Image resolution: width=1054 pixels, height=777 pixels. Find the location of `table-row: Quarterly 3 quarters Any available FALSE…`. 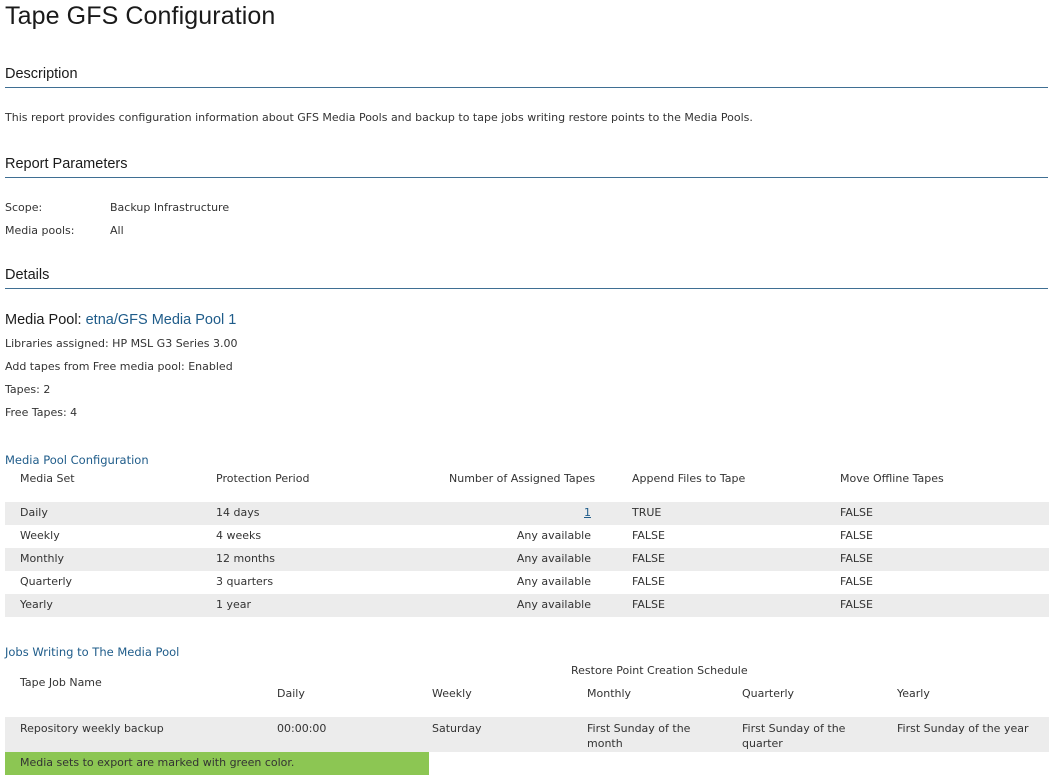

table-row: Quarterly 3 quarters Any available FALSE… is located at coordinates (527, 582).